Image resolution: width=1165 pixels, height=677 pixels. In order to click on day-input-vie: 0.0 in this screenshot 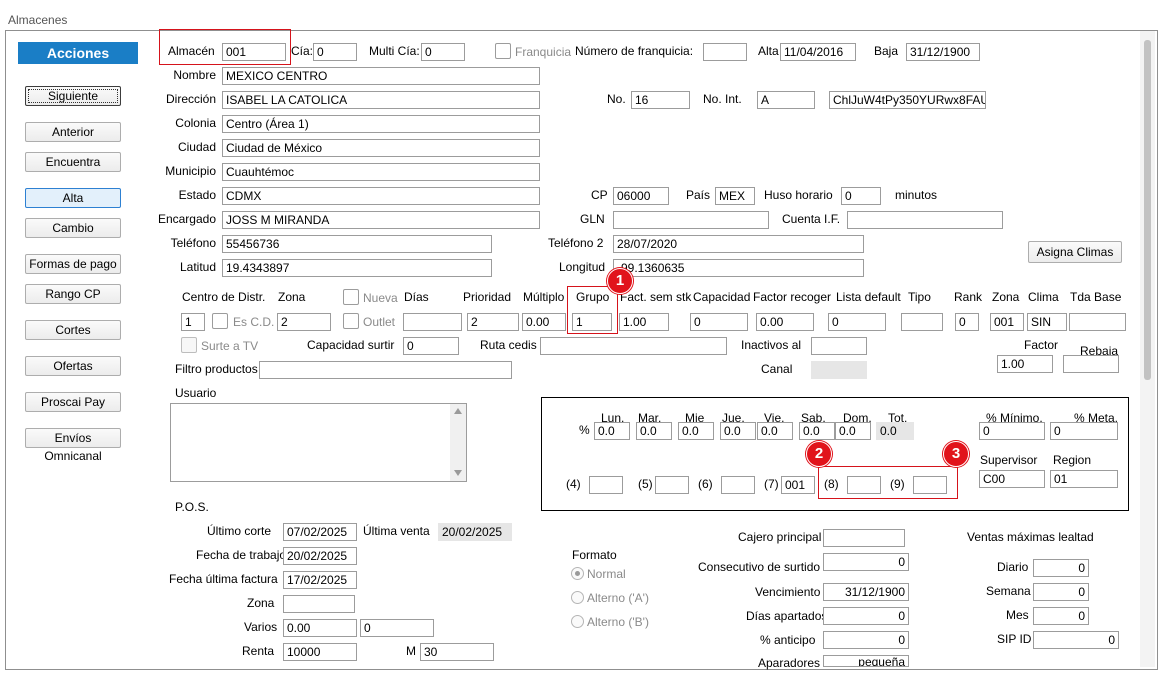, I will do `click(775, 431)`.